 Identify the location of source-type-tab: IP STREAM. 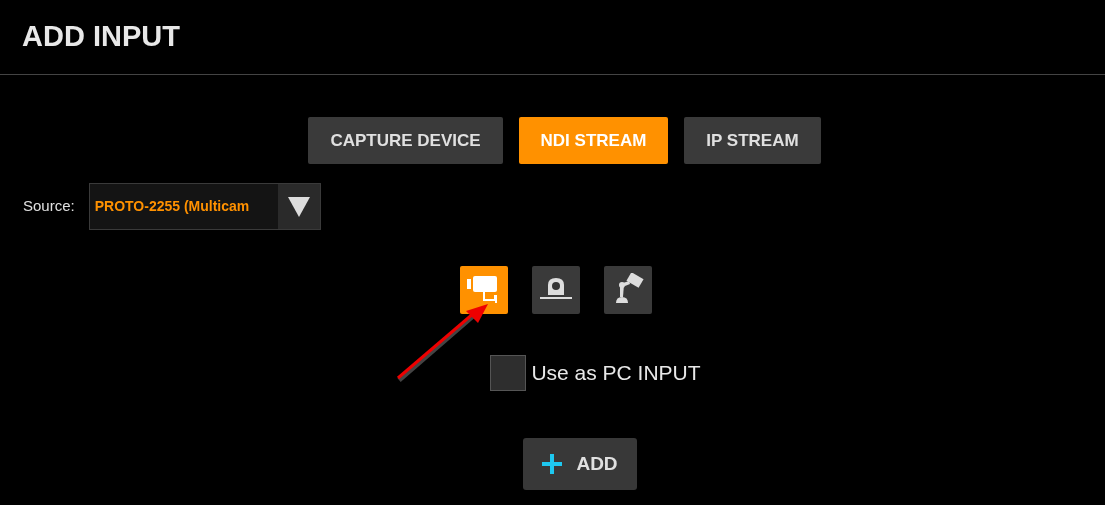
(752, 140).